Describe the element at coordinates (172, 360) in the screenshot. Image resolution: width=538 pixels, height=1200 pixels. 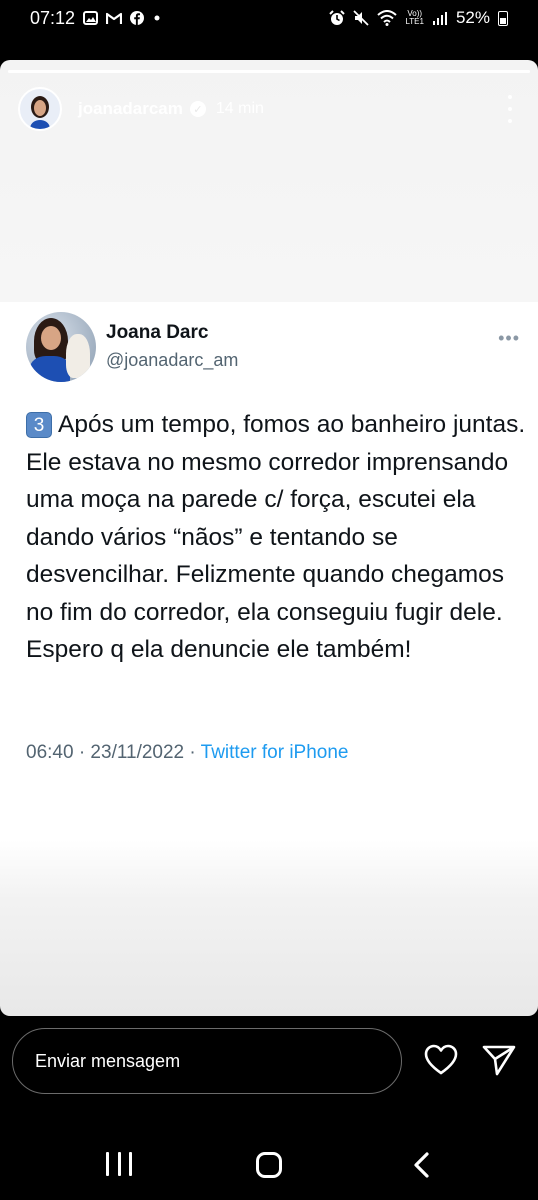
I see `tweet-author-handle: @joanadarc_am` at that location.